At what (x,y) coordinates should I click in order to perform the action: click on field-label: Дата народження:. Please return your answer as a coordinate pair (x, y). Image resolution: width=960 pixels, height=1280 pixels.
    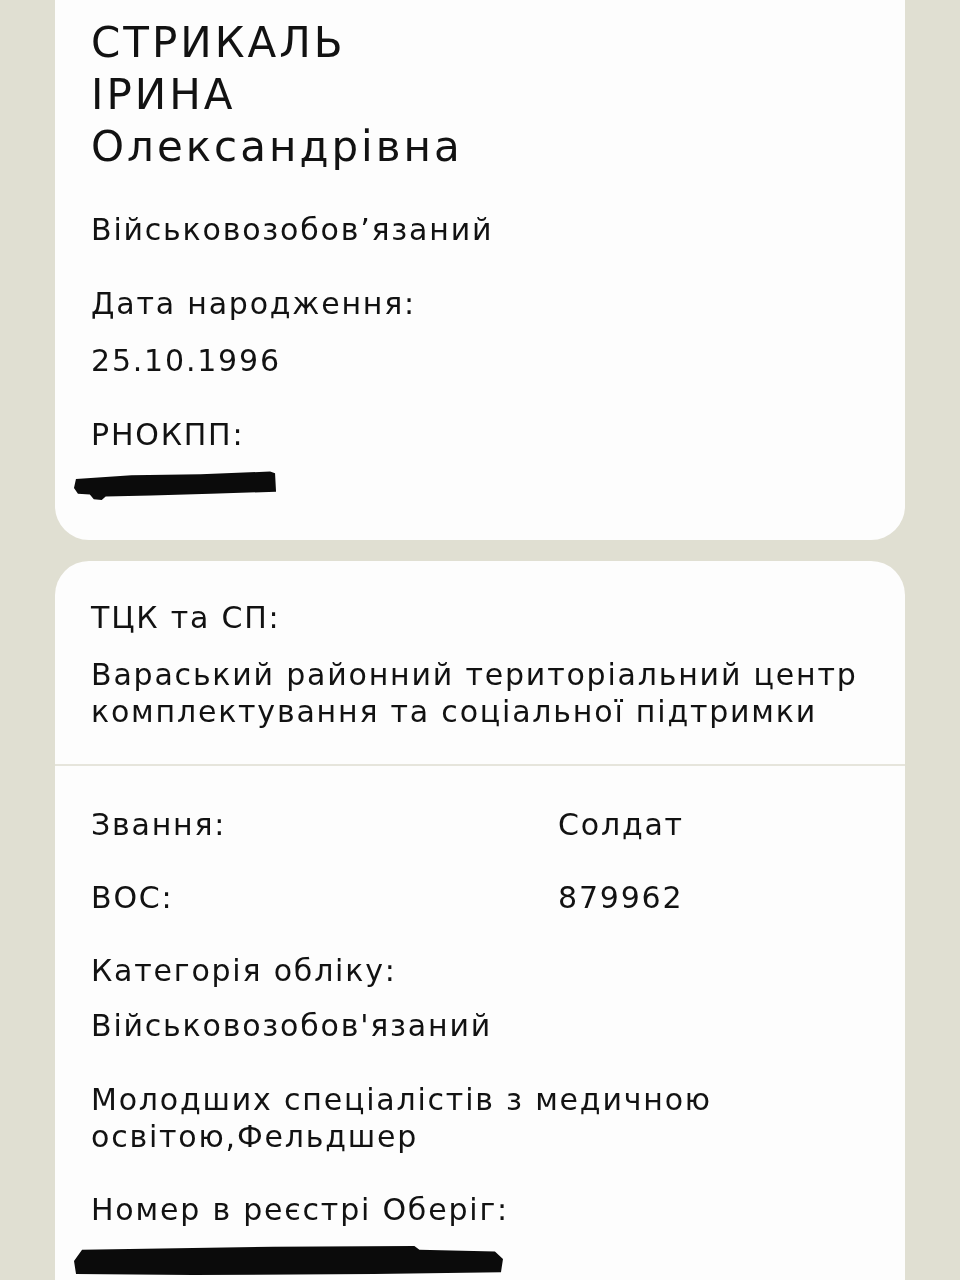
    Looking at the image, I should click on (254, 304).